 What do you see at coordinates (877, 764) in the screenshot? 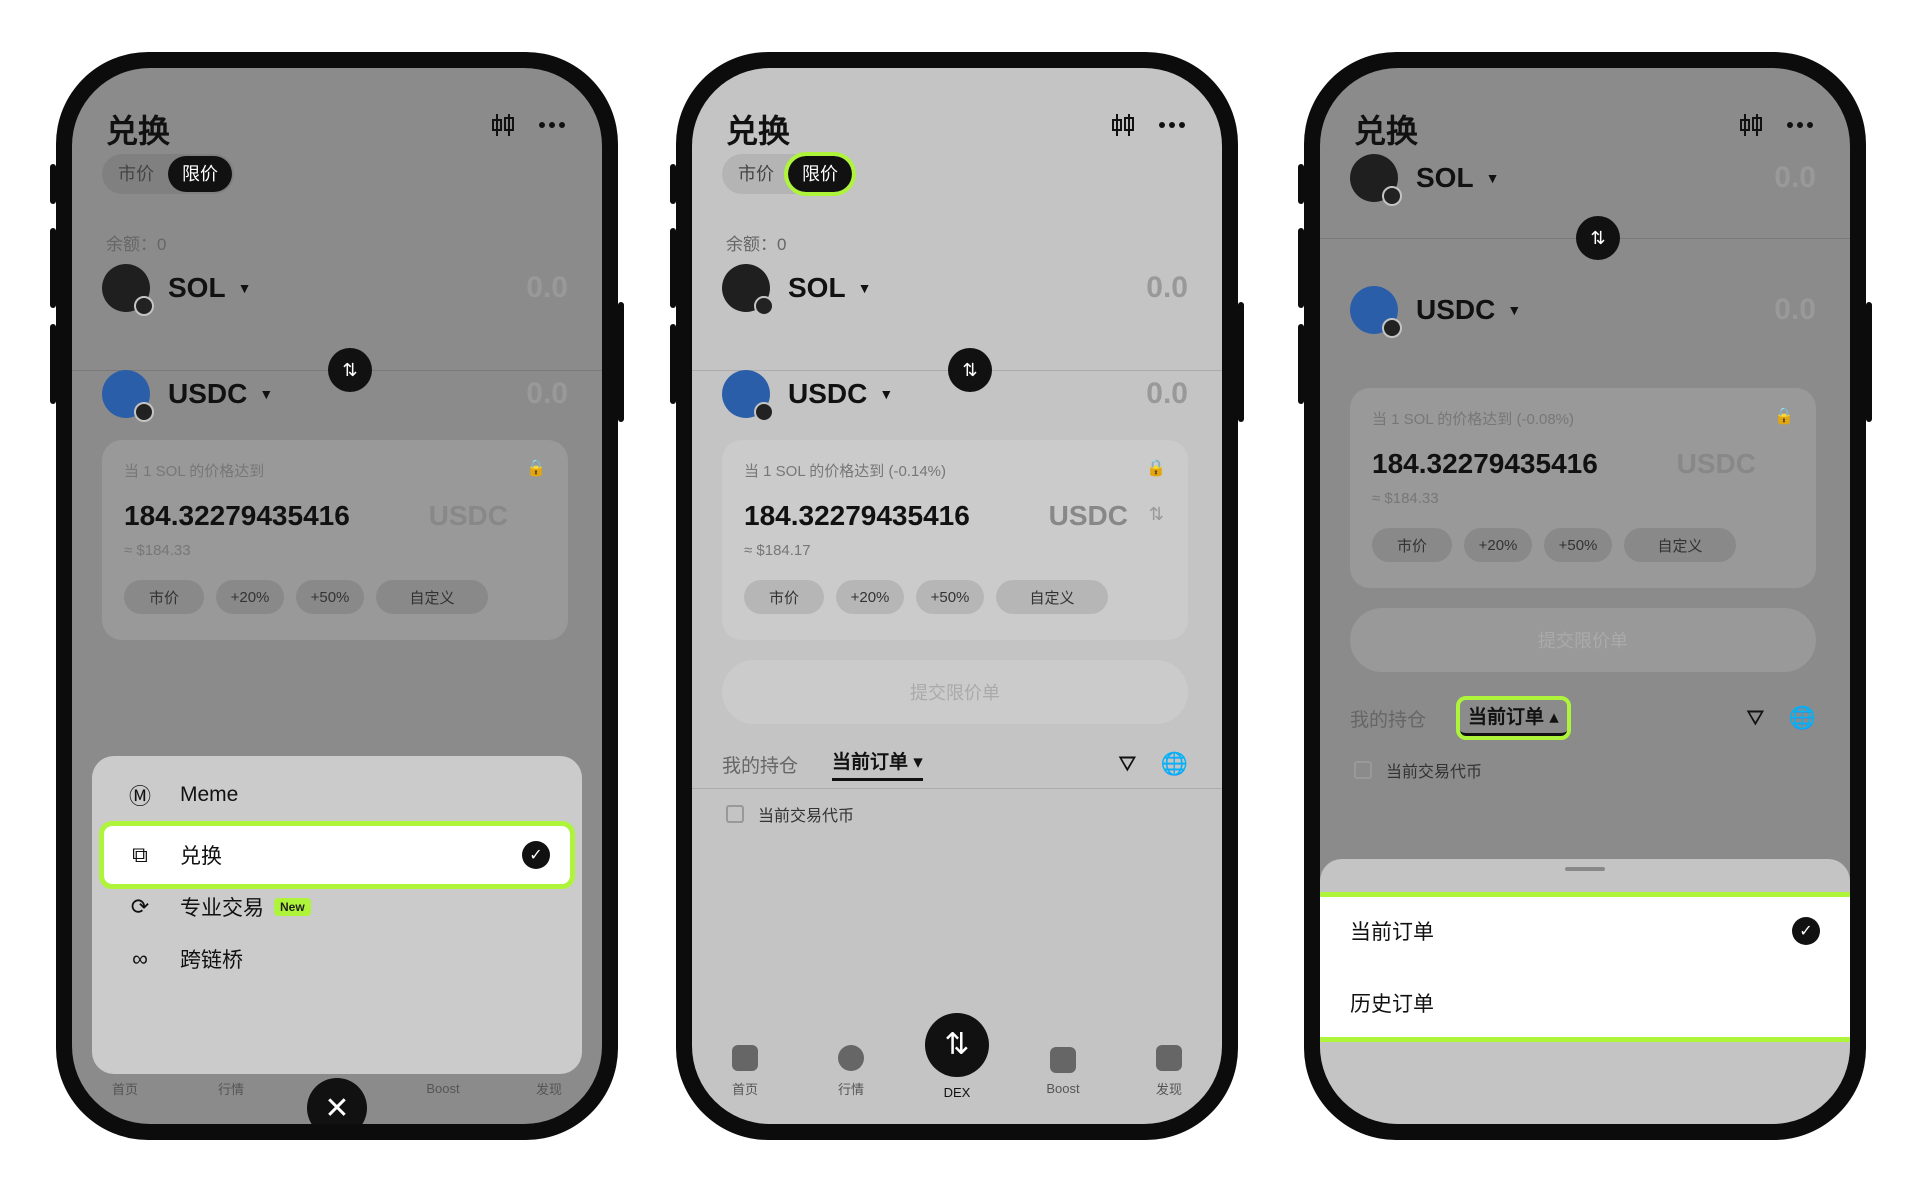
I see `tab-current-orders: 当前订单 ▾` at bounding box center [877, 764].